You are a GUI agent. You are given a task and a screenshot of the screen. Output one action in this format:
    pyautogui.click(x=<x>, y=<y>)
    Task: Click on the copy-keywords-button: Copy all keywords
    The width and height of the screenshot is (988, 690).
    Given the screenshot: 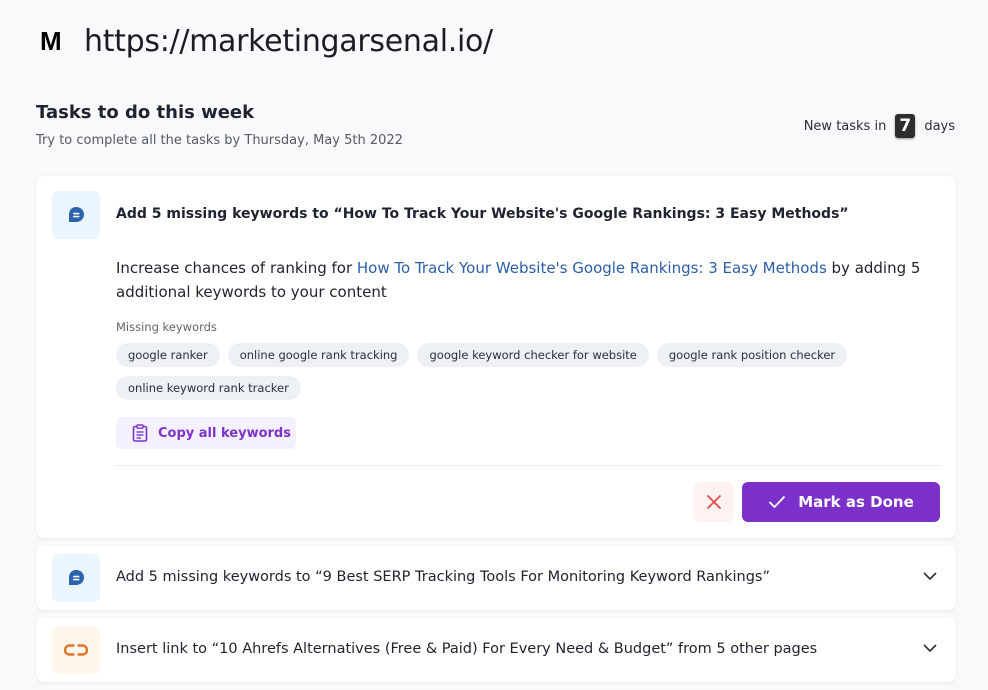 What is the action you would take?
    pyautogui.click(x=206, y=433)
    